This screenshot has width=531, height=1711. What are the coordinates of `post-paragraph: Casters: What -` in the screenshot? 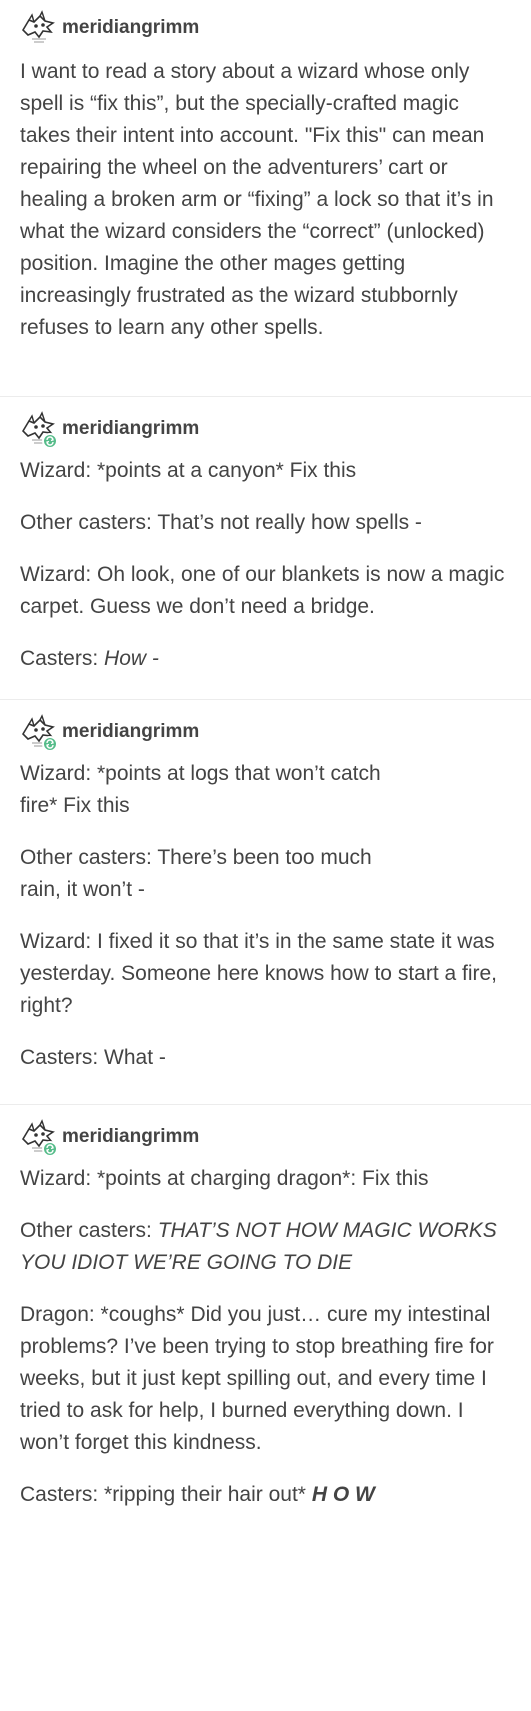 It's located at (93, 1057).